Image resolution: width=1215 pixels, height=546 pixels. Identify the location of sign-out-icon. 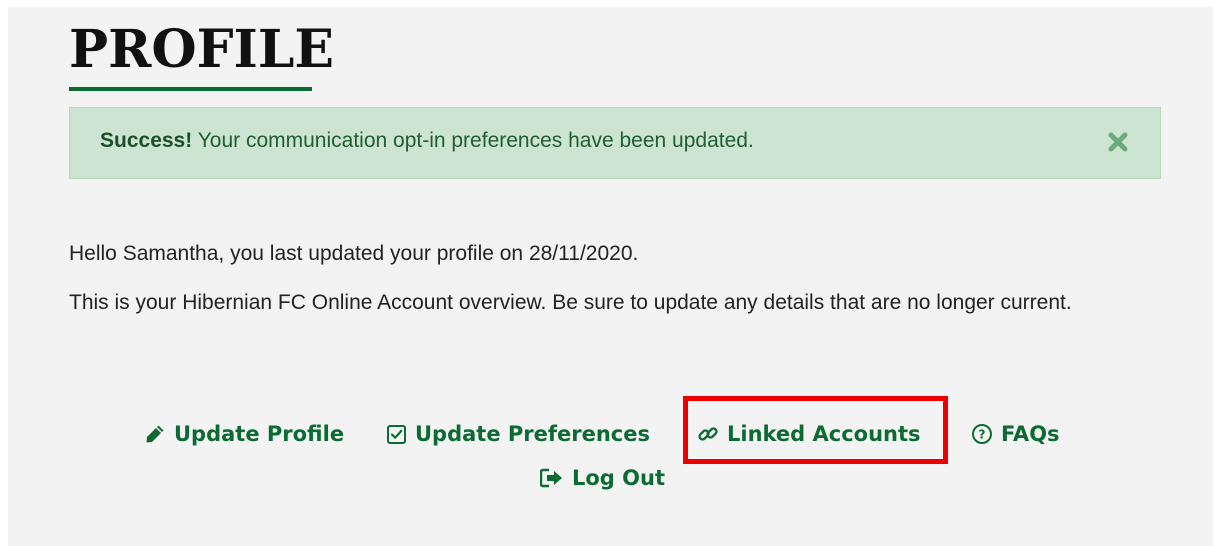
(551, 478).